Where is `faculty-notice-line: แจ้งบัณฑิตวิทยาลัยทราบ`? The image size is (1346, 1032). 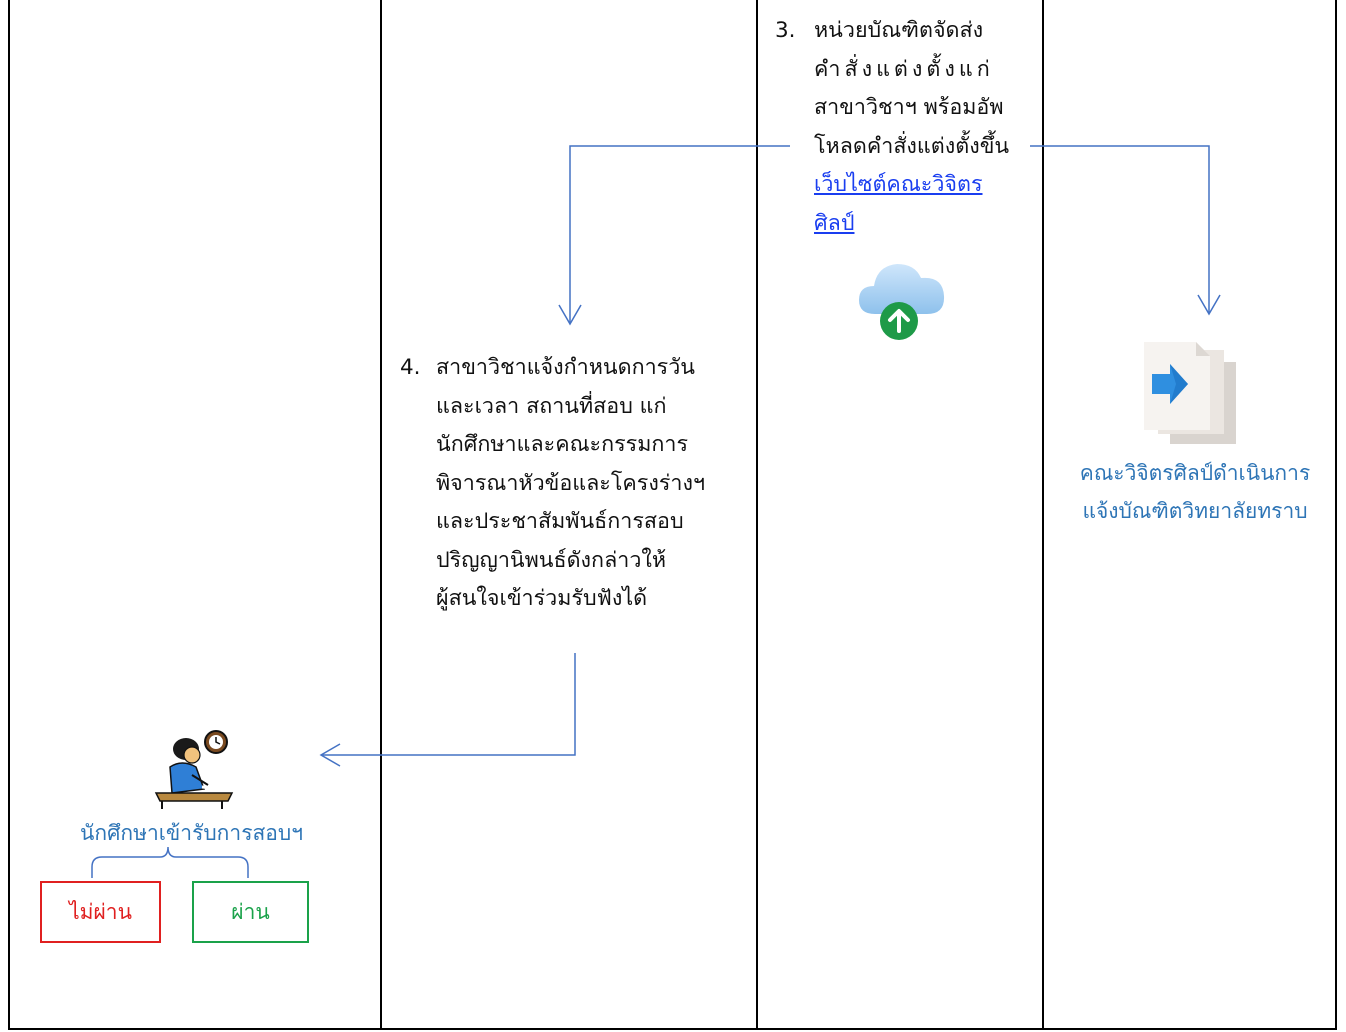 faculty-notice-line: แจ้งบัณฑิตวิทยาลัยทราบ is located at coordinates (1195, 511).